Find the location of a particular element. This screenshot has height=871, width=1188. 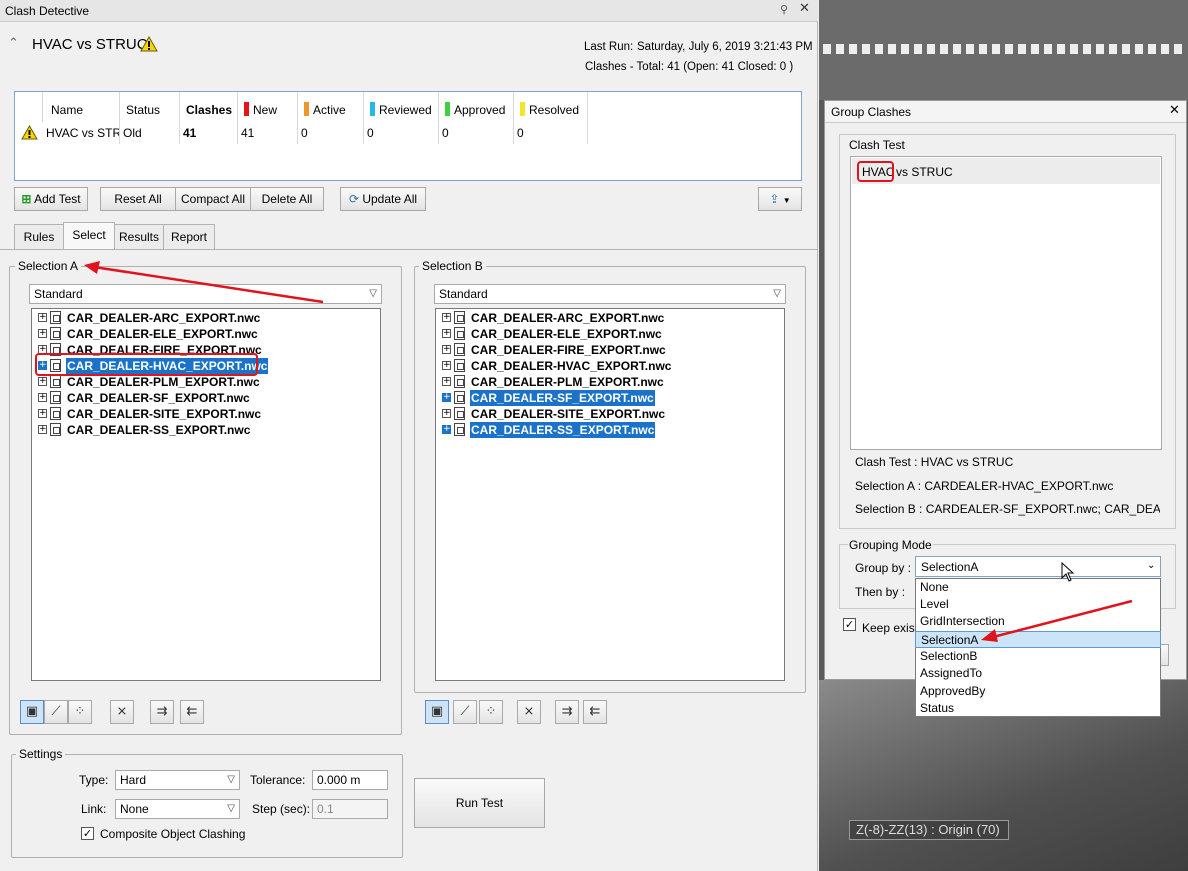

compact-all-button: Compact All is located at coordinates (213, 199).